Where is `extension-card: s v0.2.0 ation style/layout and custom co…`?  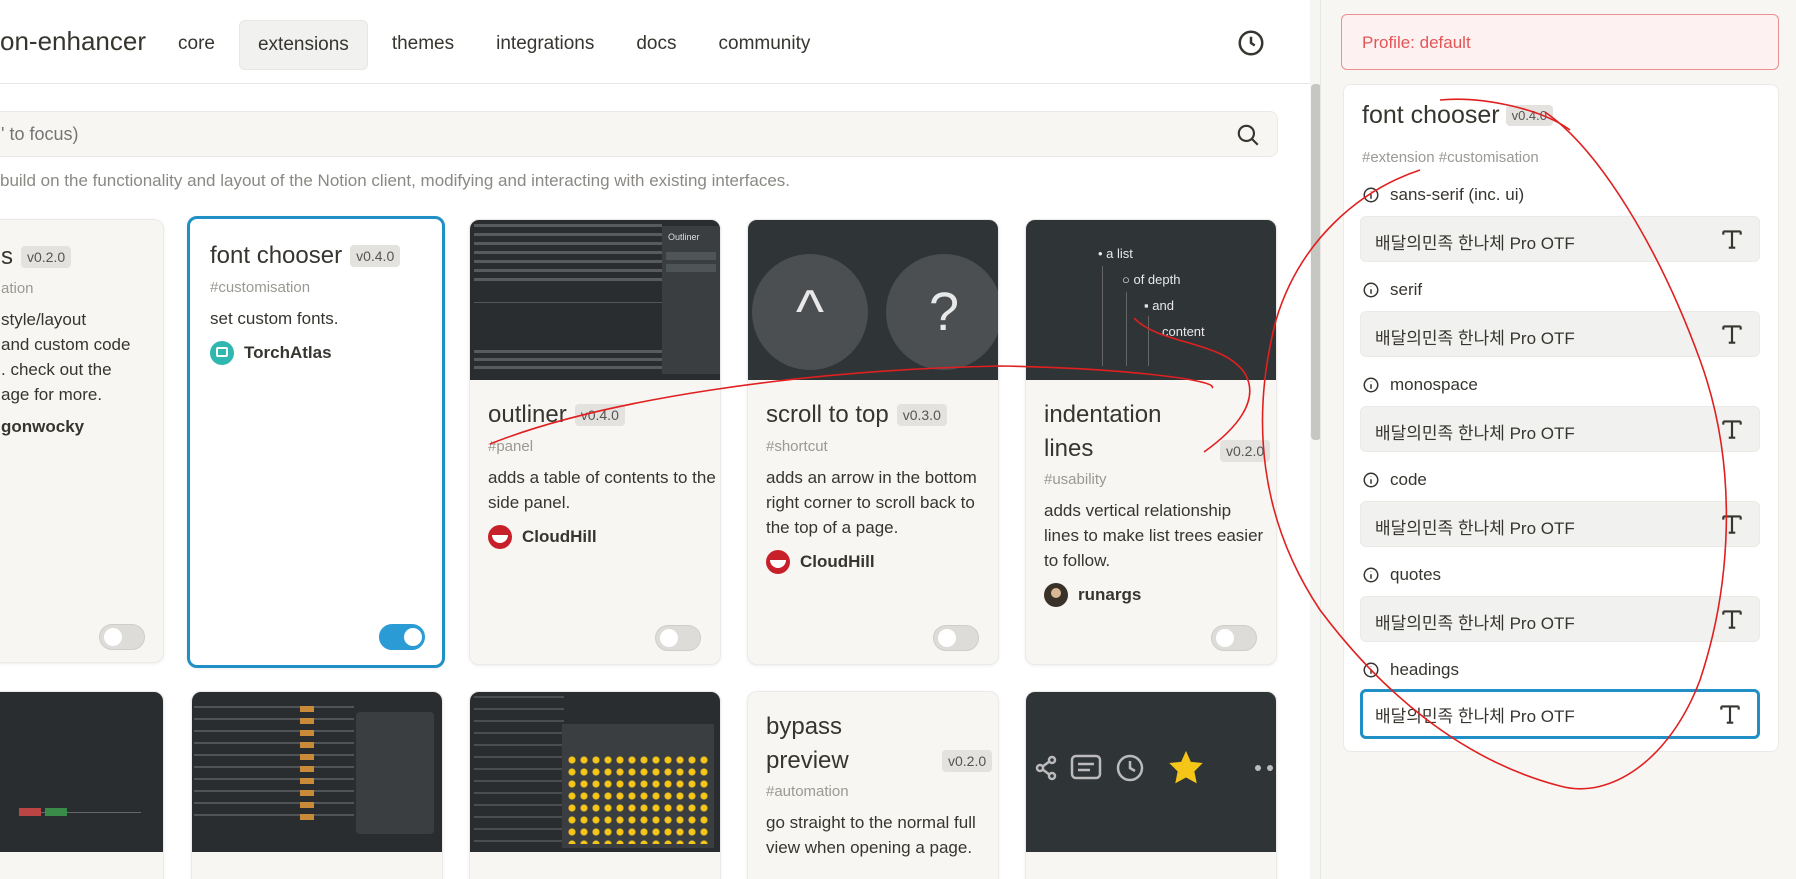
extension-card: s v0.2.0 ation style/layout and custom co… is located at coordinates (82, 441).